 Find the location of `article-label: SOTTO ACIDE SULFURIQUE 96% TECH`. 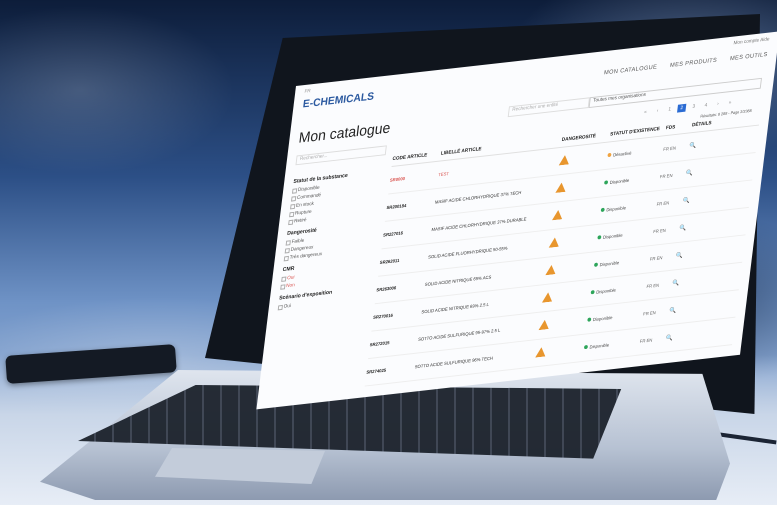

article-label: SOTTO ACIDE SULFURIQUE 96% TECH is located at coordinates (454, 362).